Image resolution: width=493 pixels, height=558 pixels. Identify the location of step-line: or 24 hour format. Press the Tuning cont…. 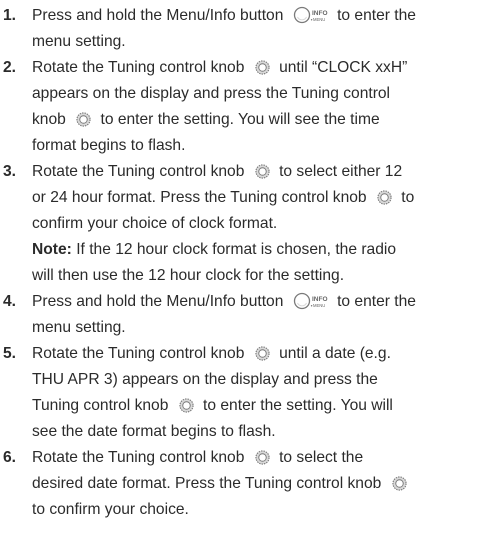
(262, 198).